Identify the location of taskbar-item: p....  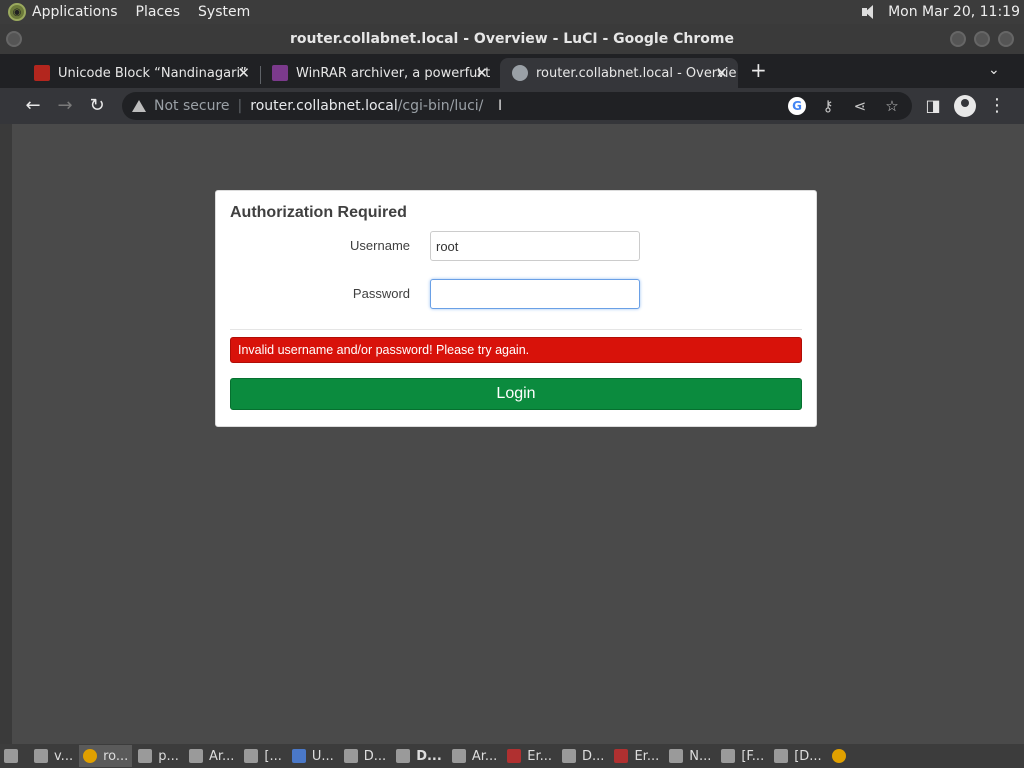
(158, 756).